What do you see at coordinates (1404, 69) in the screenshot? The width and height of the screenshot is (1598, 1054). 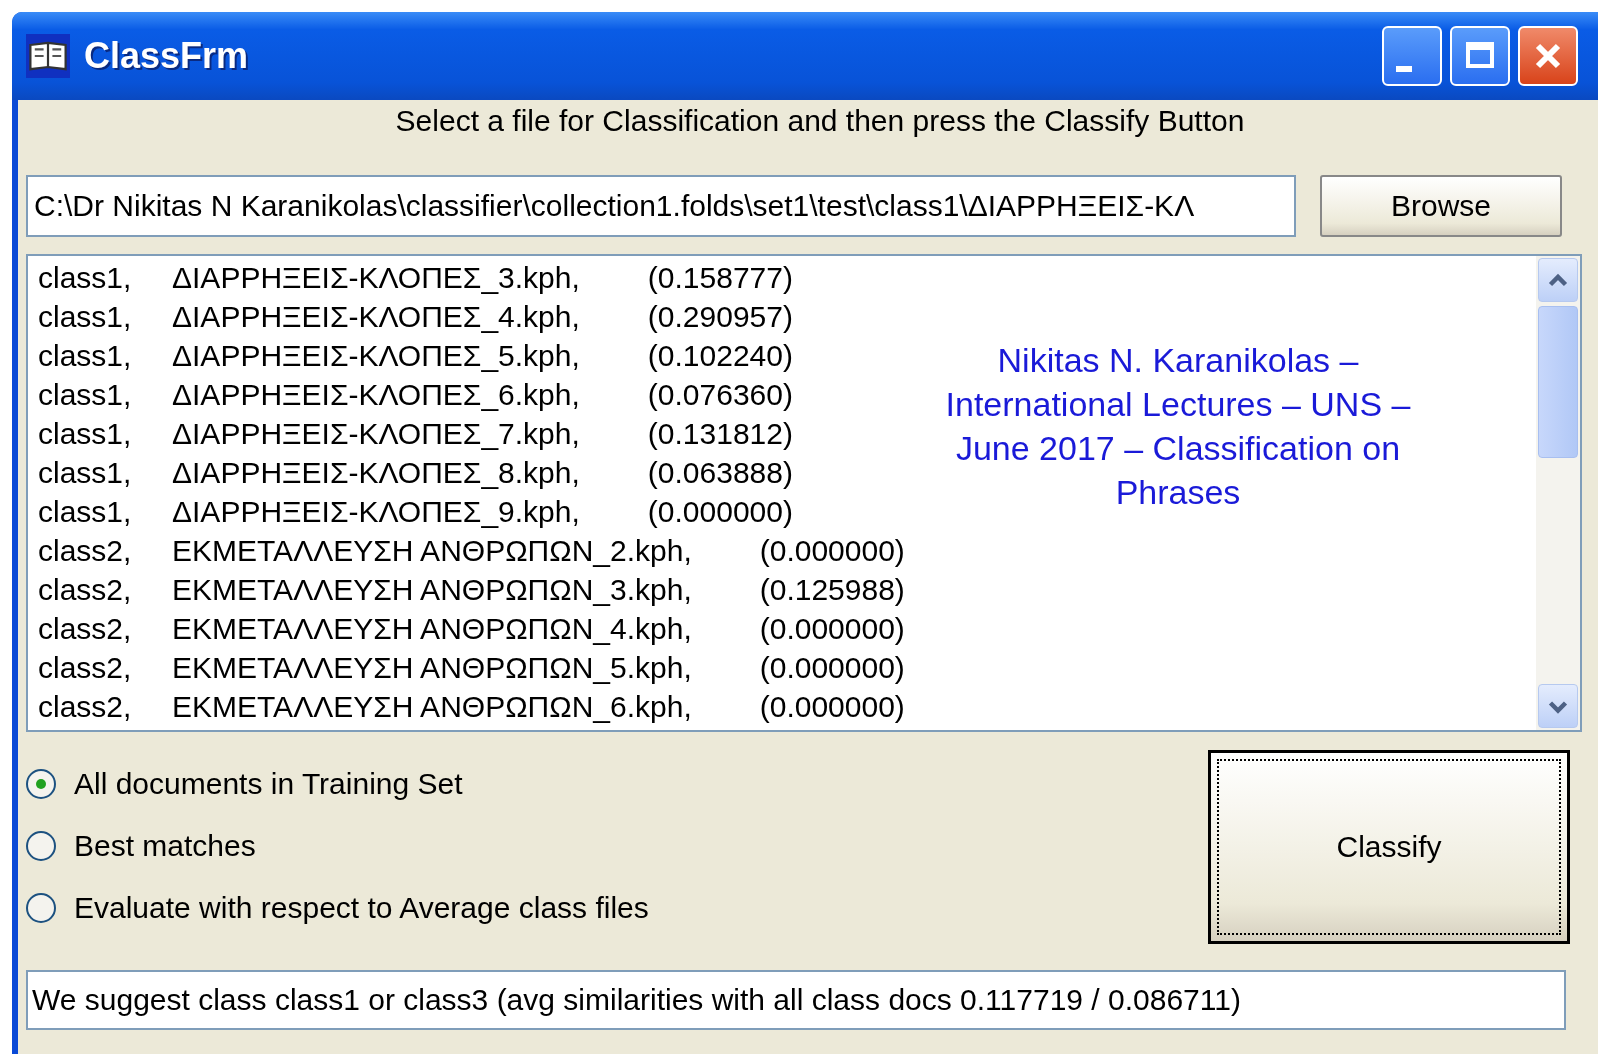 I see `minimize-icon` at bounding box center [1404, 69].